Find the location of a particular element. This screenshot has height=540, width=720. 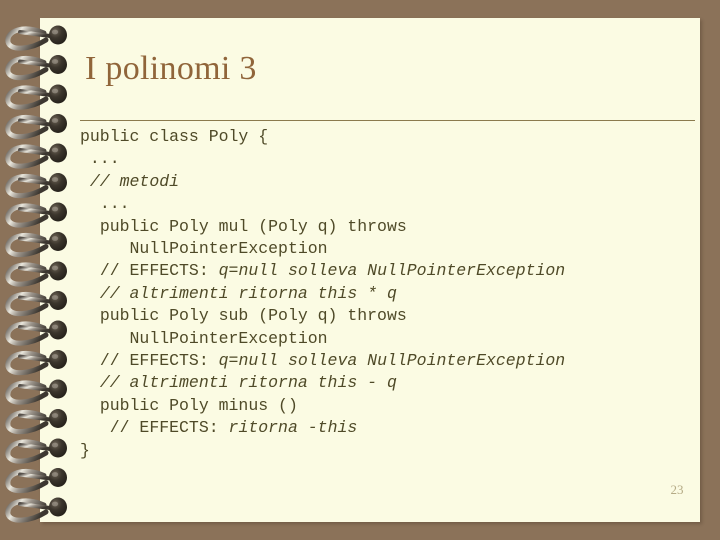

title-divider is located at coordinates (387, 120).